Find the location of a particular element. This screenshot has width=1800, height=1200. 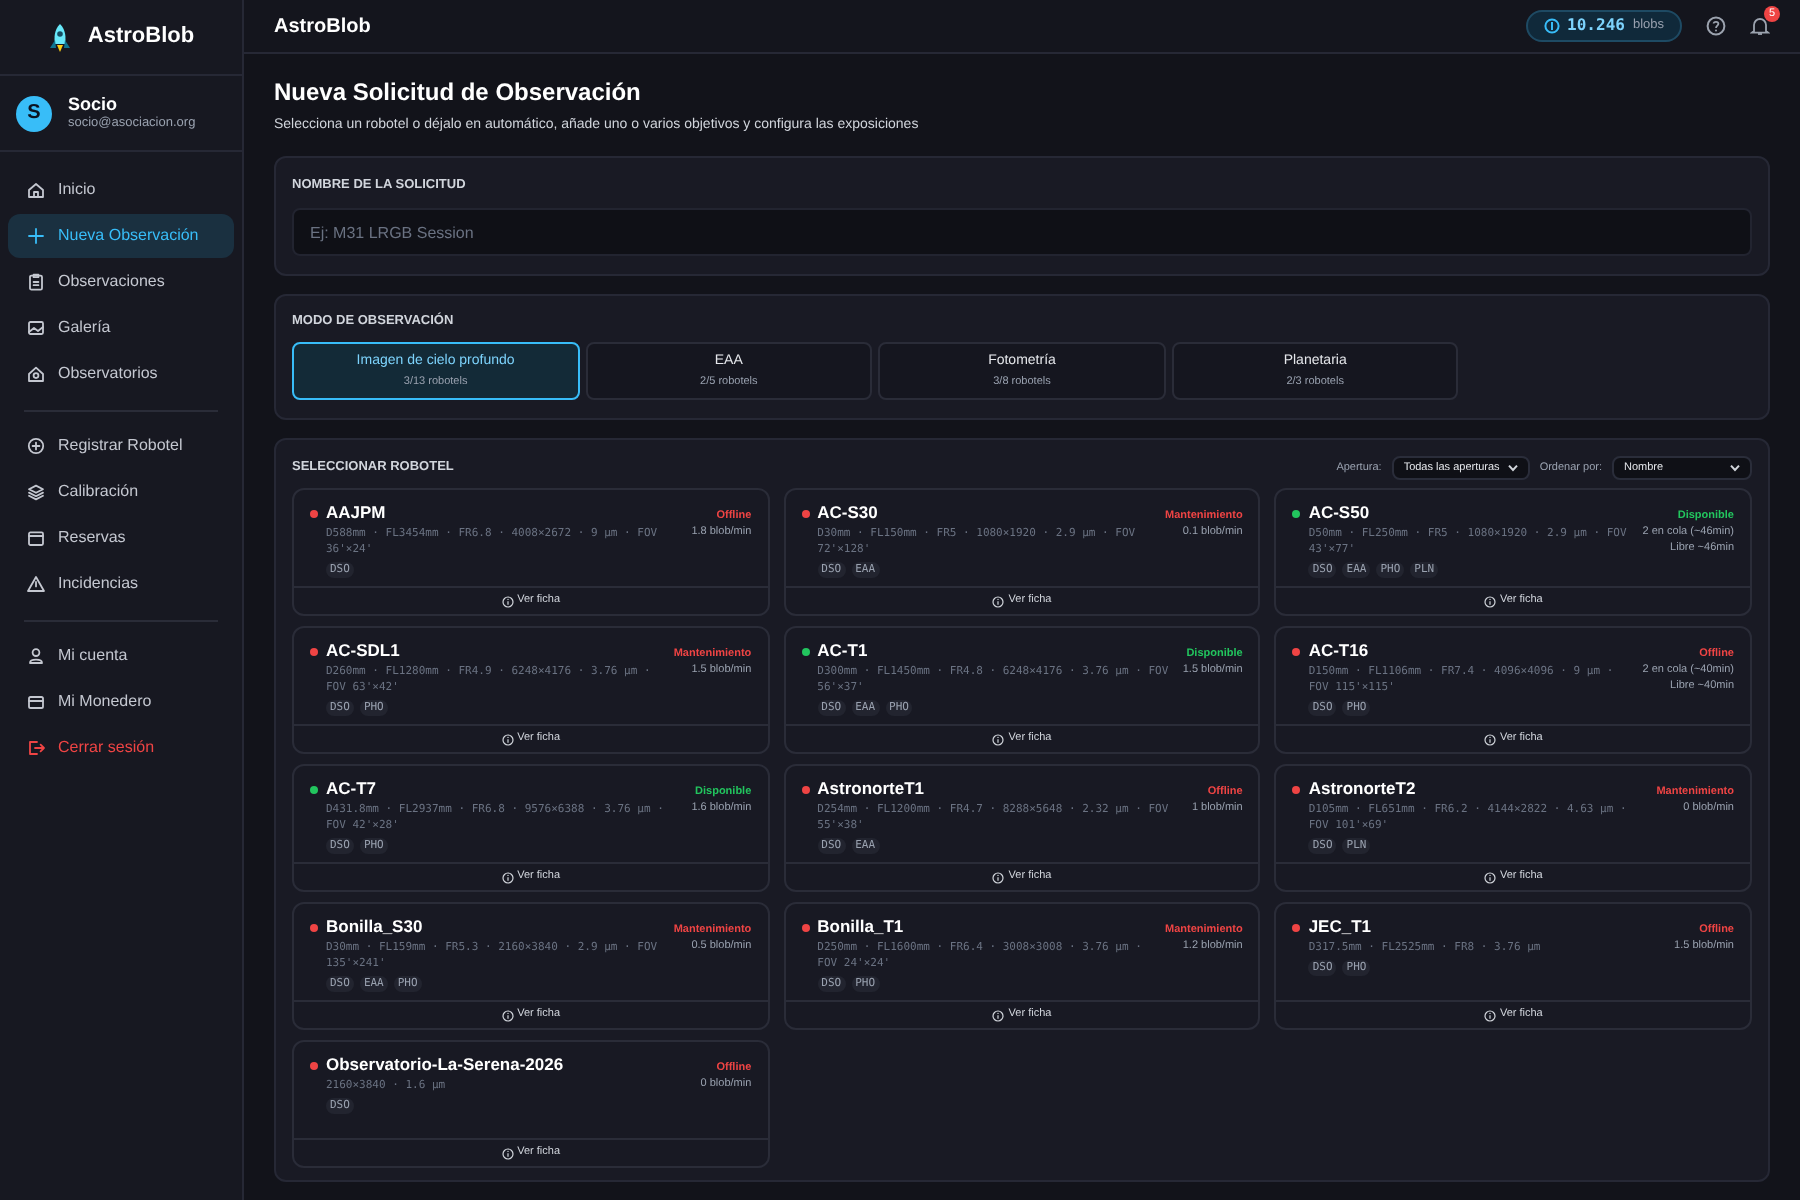

user-avatar: S is located at coordinates (34, 113).